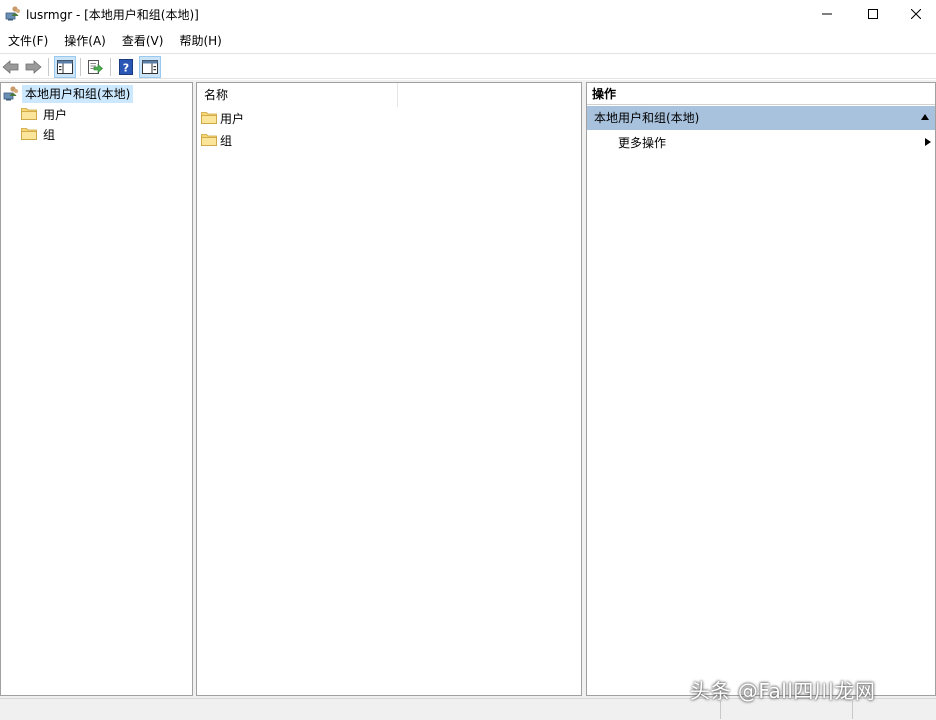 This screenshot has width=936, height=720. Describe the element at coordinates (38, 134) in the screenshot. I see `tree-item-groups: 组` at that location.